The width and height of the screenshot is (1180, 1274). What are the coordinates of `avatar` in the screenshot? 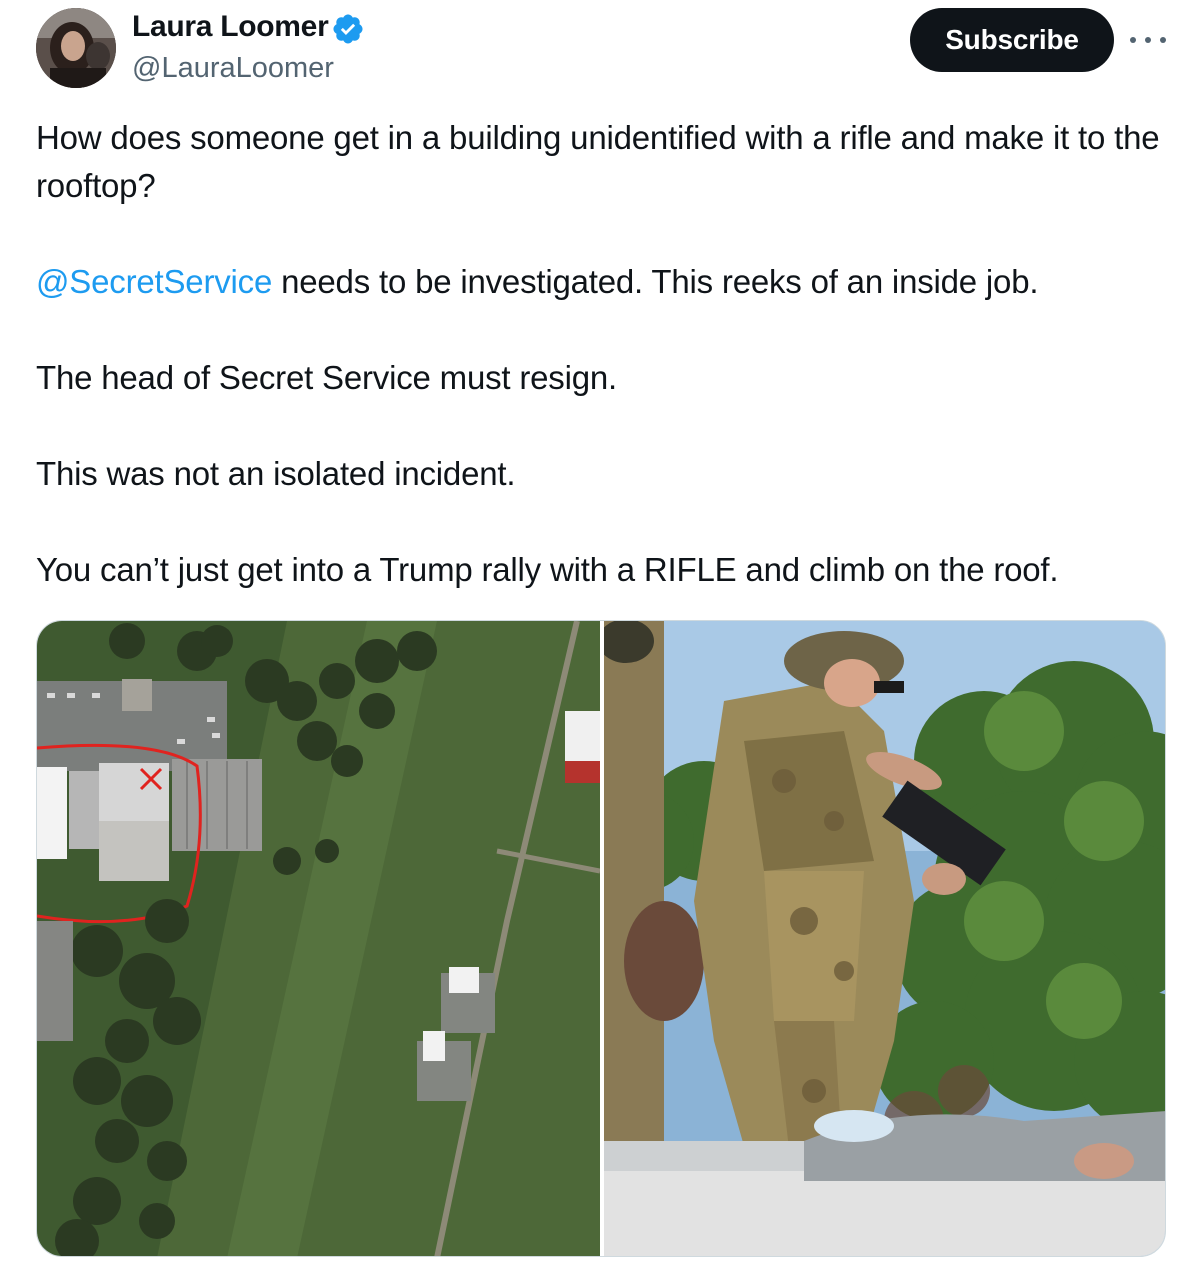 It's located at (76, 48).